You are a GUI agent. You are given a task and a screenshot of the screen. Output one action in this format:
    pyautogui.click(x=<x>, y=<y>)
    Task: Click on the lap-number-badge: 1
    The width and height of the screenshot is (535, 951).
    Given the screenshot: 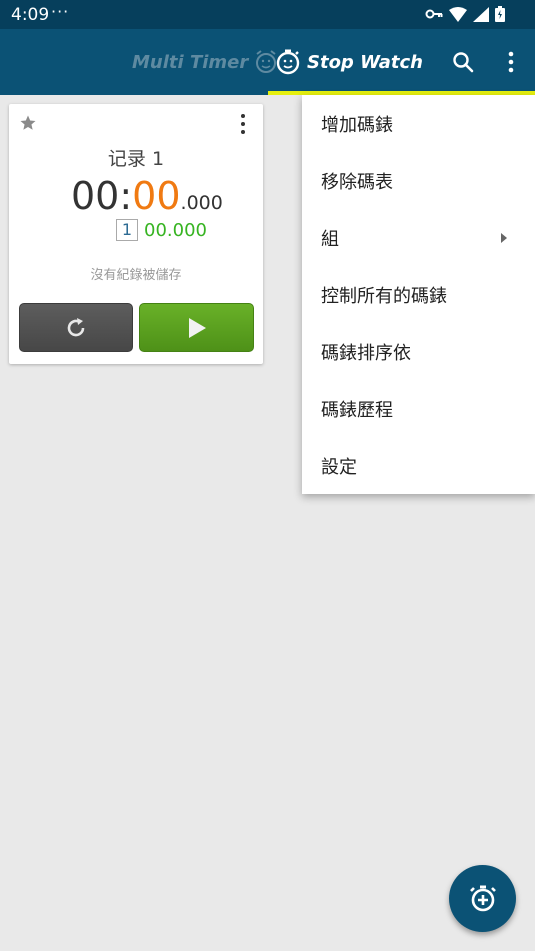 What is the action you would take?
    pyautogui.click(x=127, y=230)
    